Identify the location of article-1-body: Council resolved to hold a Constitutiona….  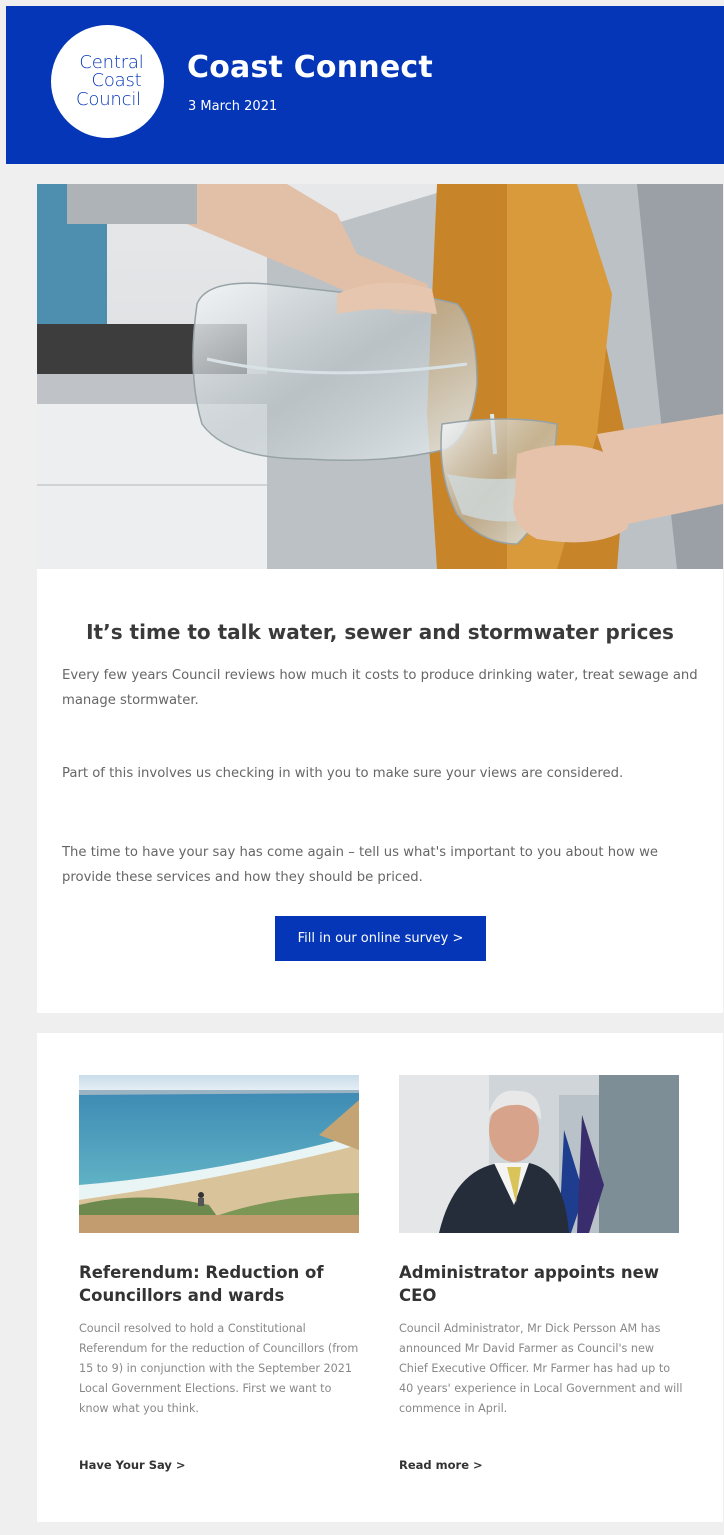
(219, 1368).